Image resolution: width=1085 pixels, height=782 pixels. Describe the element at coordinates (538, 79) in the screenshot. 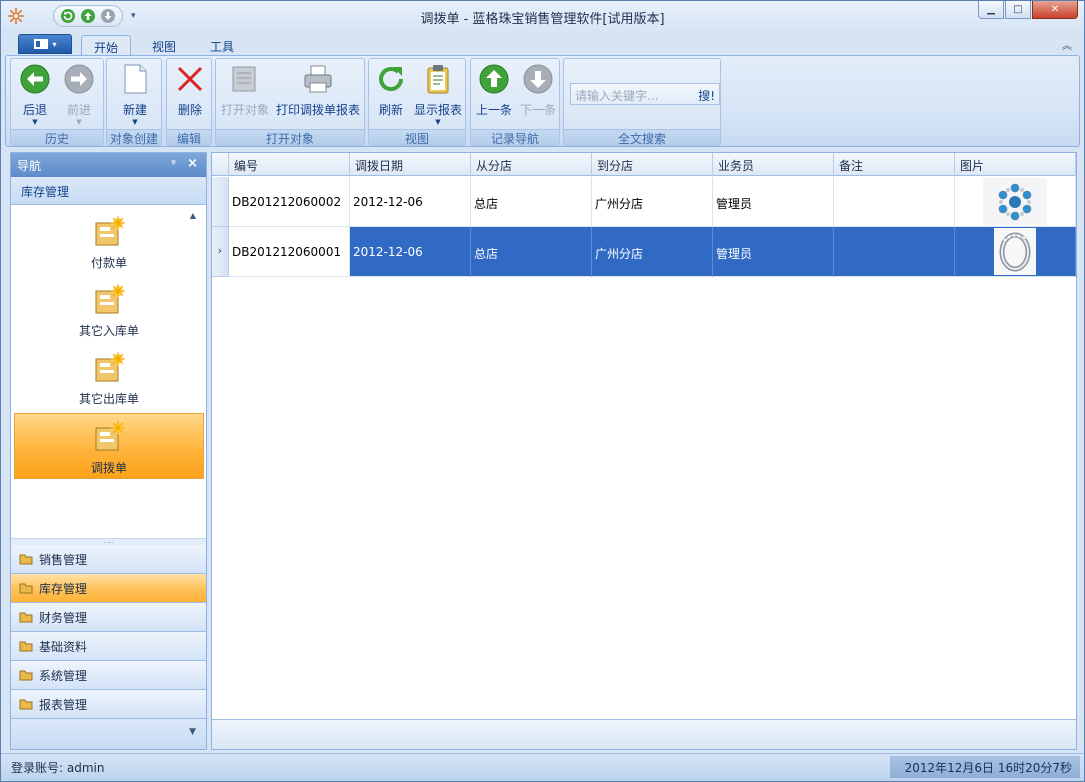

I see `down-arrow-icon` at that location.